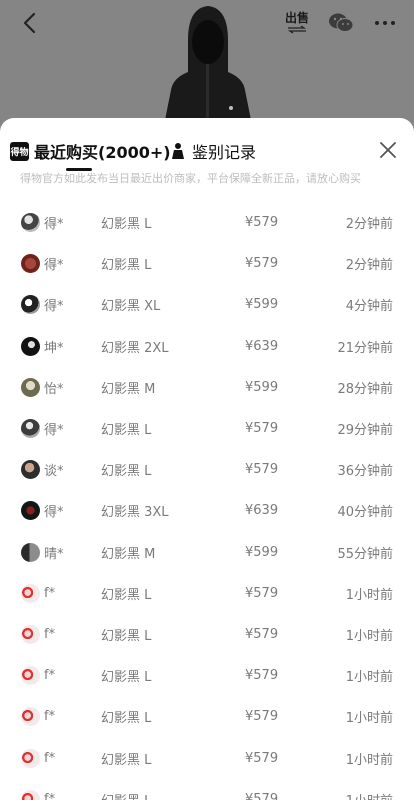 This screenshot has height=800, width=414. Describe the element at coordinates (135, 348) in the screenshot. I see `product-spec: 幻影黑 2XL` at that location.